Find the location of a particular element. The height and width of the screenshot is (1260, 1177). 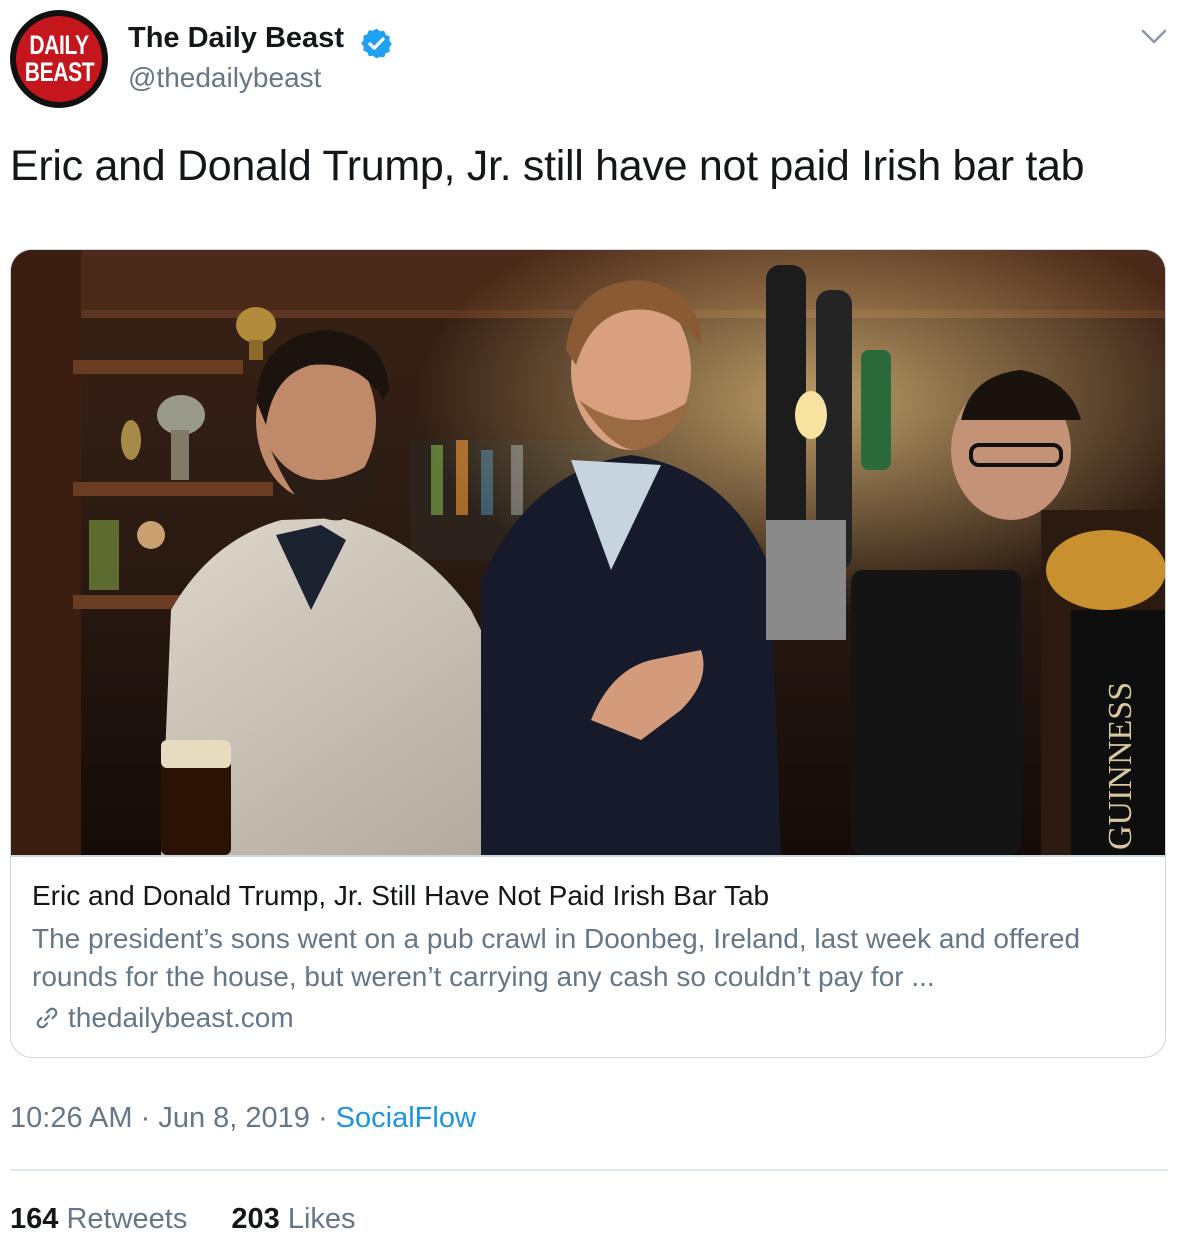

likes-stat: 203 Likes is located at coordinates (293, 1219).